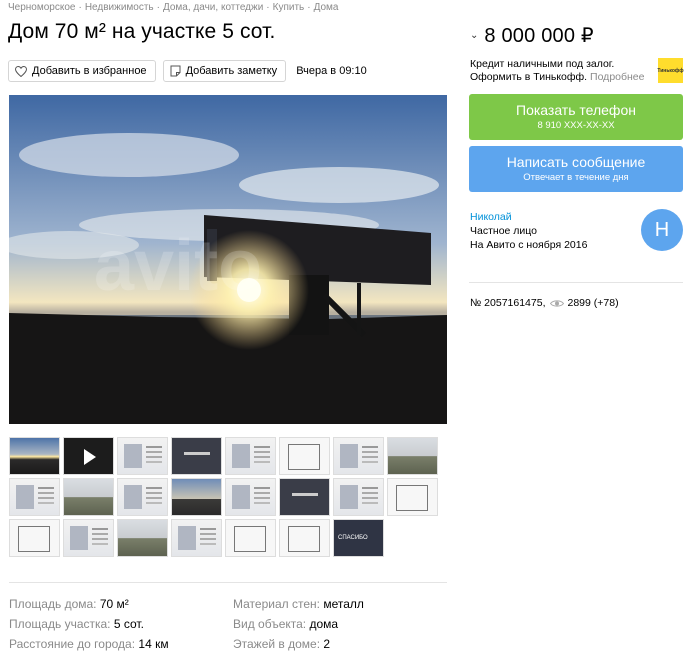 Image resolution: width=700 pixels, height=659 pixels. Describe the element at coordinates (670, 70) in the screenshot. I see `tinkoff-logo: Тинькофф` at that location.